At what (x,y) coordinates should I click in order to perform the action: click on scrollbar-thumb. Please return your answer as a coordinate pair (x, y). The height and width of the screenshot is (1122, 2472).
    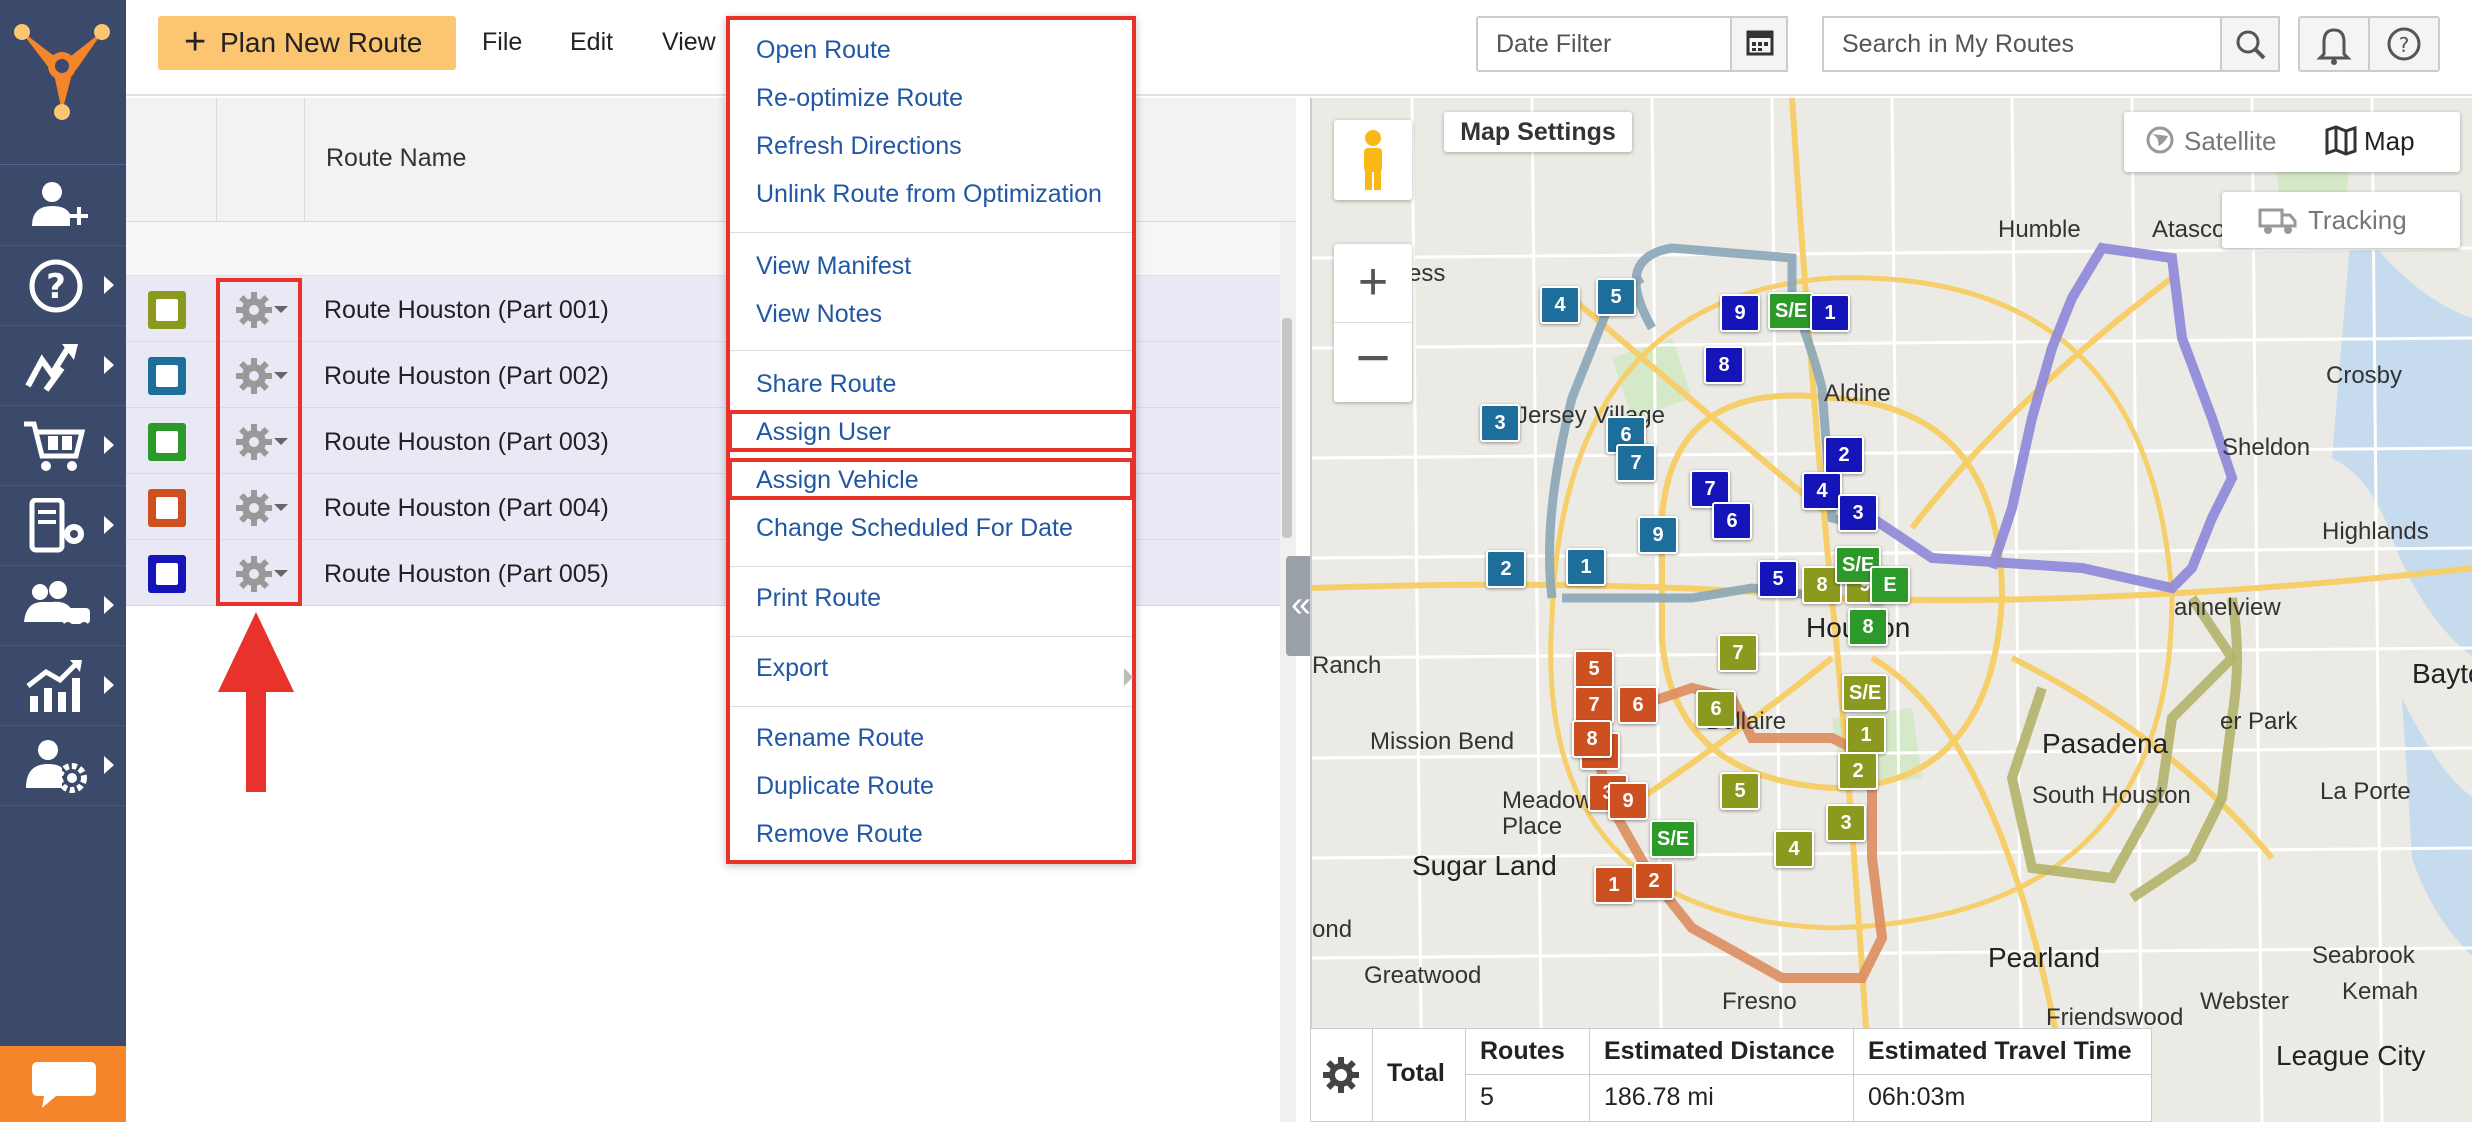
    Looking at the image, I should click on (1287, 428).